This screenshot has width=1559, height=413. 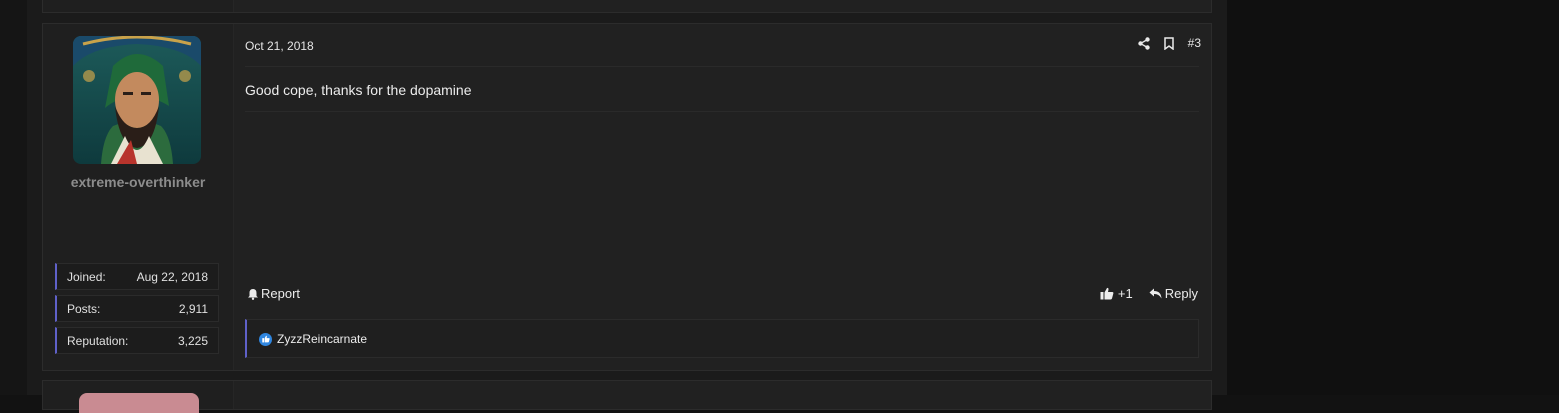 I want to click on report-button: Report, so click(x=273, y=293).